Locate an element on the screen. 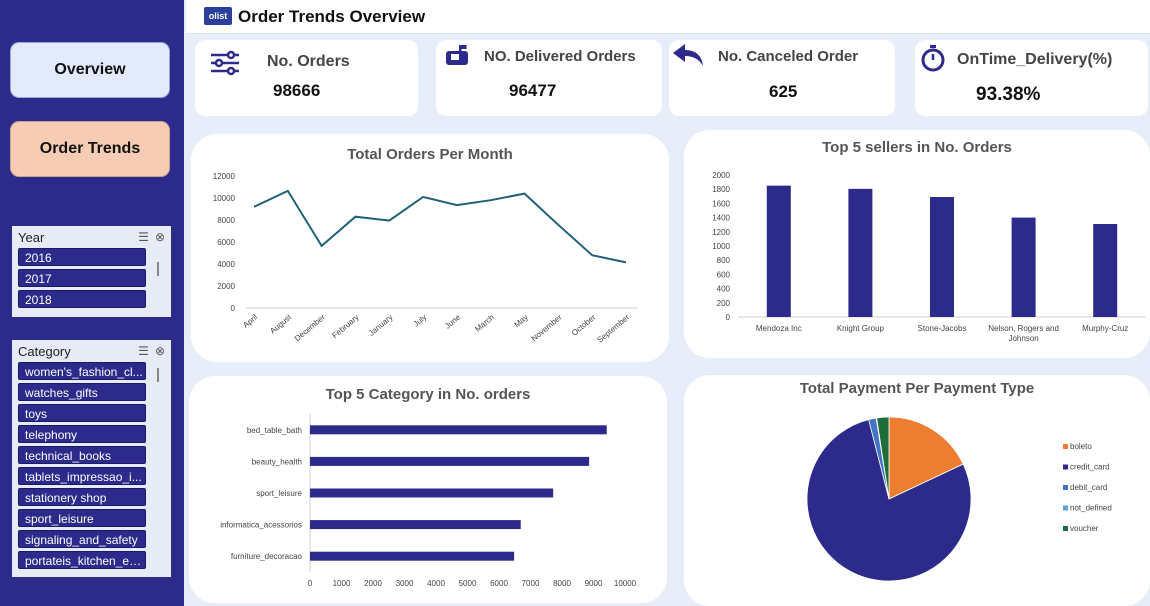  overview-button: Overview is located at coordinates (90, 70).